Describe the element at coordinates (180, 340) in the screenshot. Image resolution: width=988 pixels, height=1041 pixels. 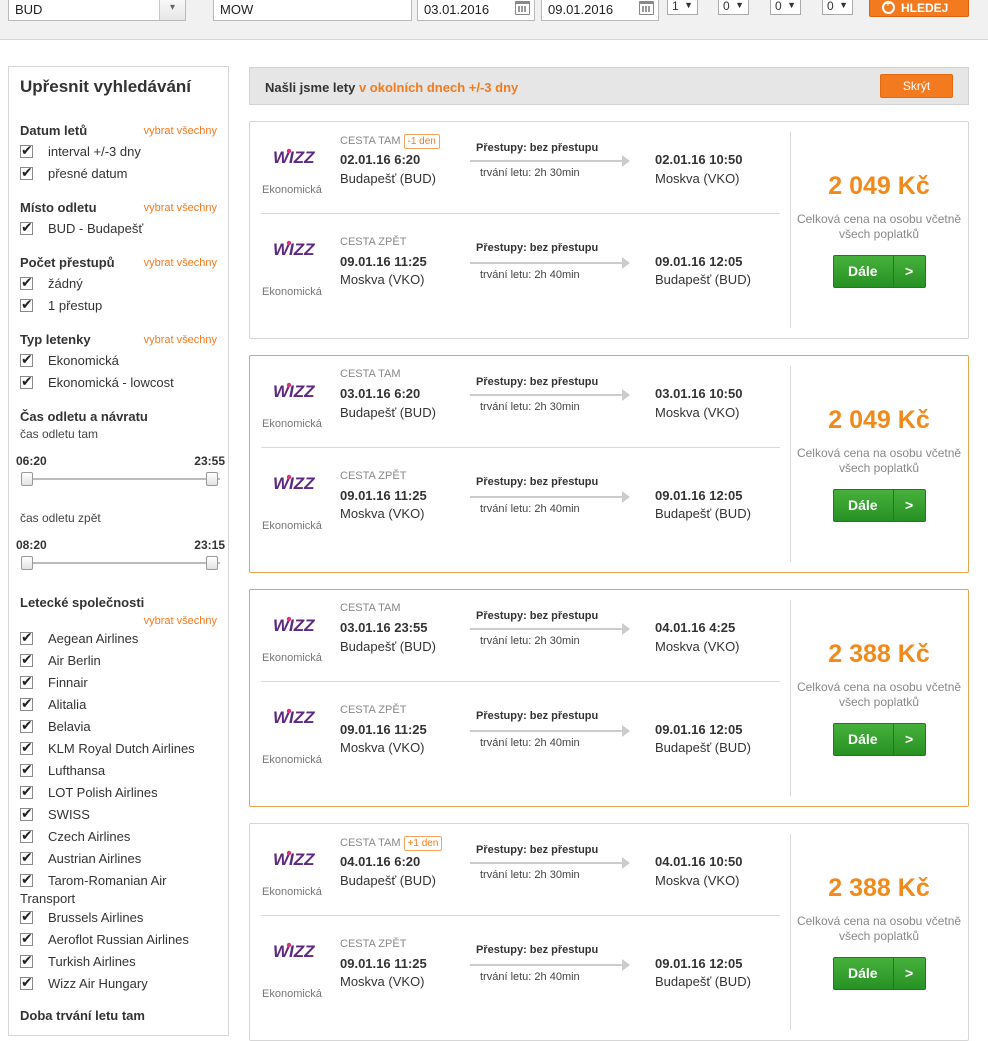
I see `ticket-select-all-link: vybrat všechny` at that location.